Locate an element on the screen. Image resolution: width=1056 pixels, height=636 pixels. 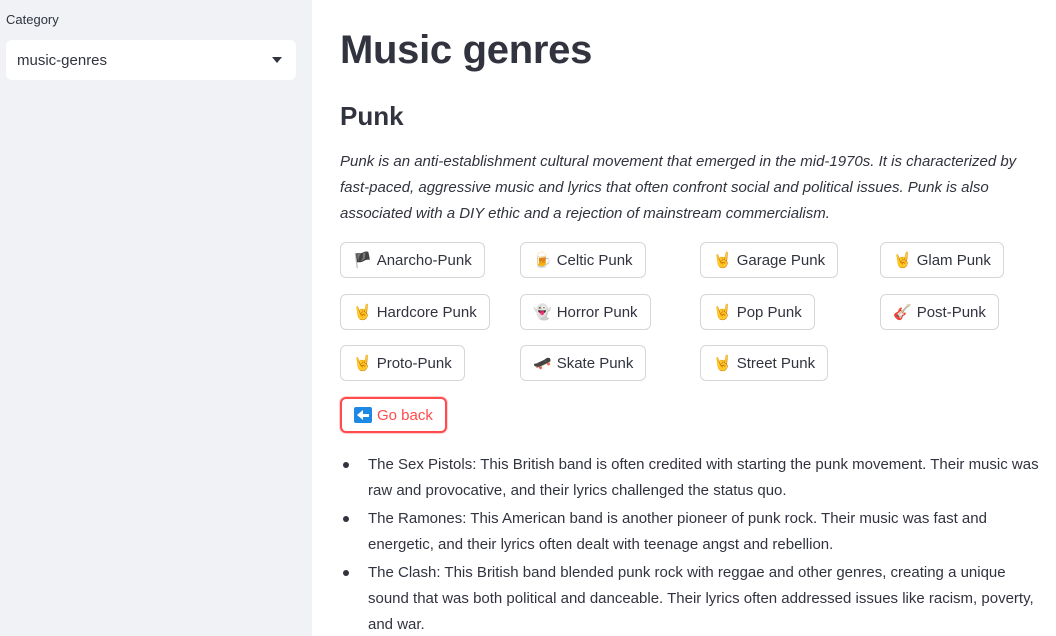
guitar-icon: 🎸 is located at coordinates (902, 312).